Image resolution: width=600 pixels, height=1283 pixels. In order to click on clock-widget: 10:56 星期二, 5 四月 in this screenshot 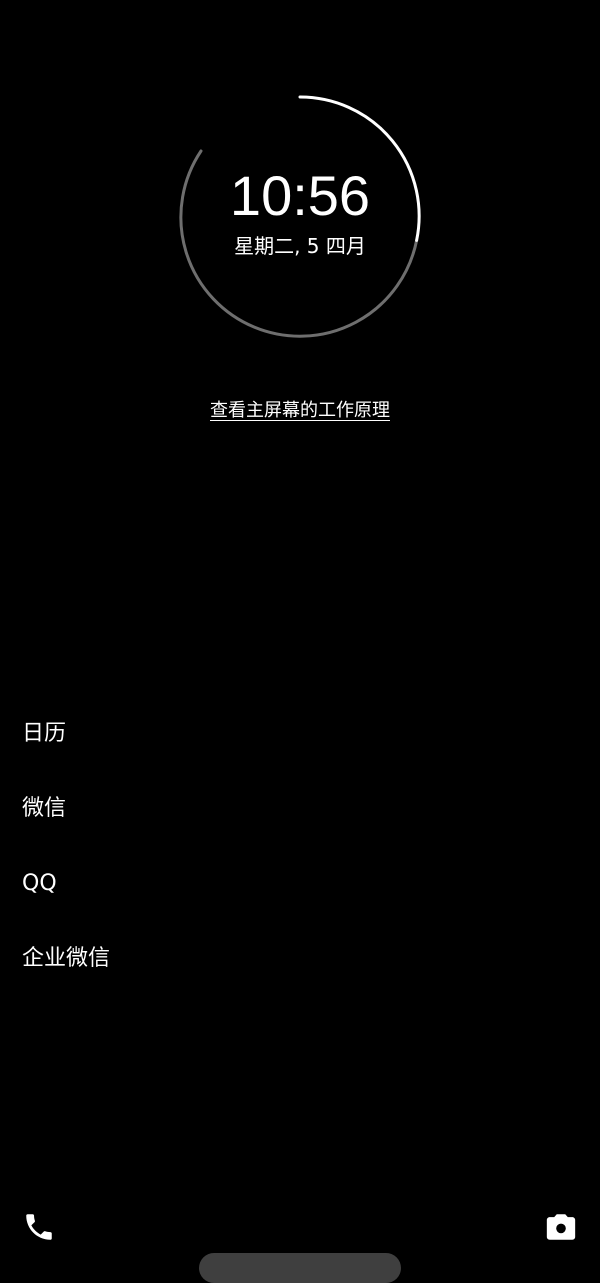, I will do `click(300, 216)`.